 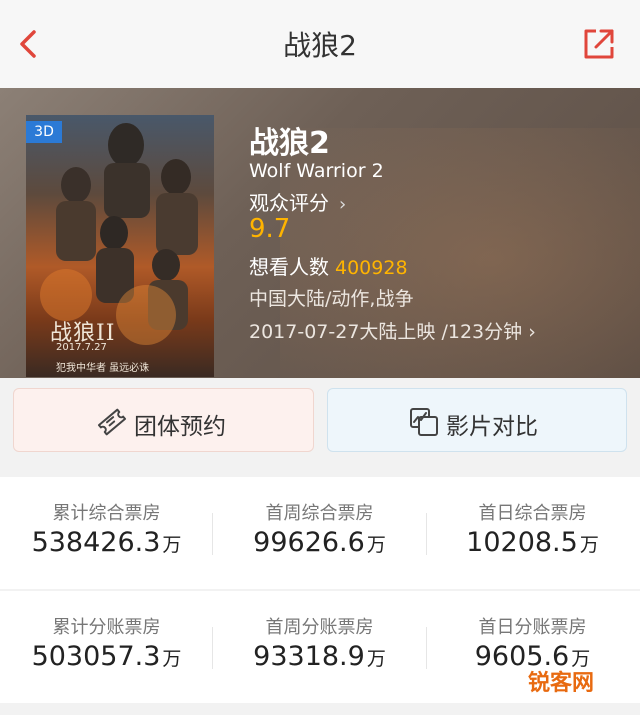 I want to click on group-booking-label: 团体预约, so click(x=180, y=427).